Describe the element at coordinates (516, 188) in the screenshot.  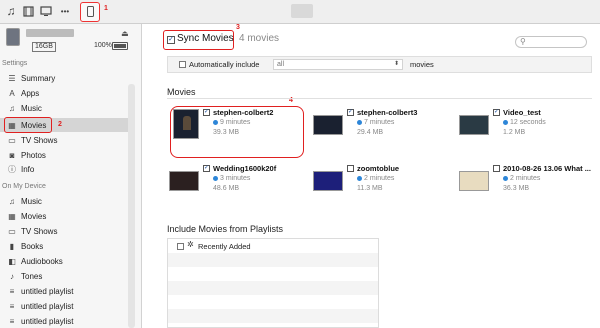
I see `movie-size: 36.3 MB` at that location.